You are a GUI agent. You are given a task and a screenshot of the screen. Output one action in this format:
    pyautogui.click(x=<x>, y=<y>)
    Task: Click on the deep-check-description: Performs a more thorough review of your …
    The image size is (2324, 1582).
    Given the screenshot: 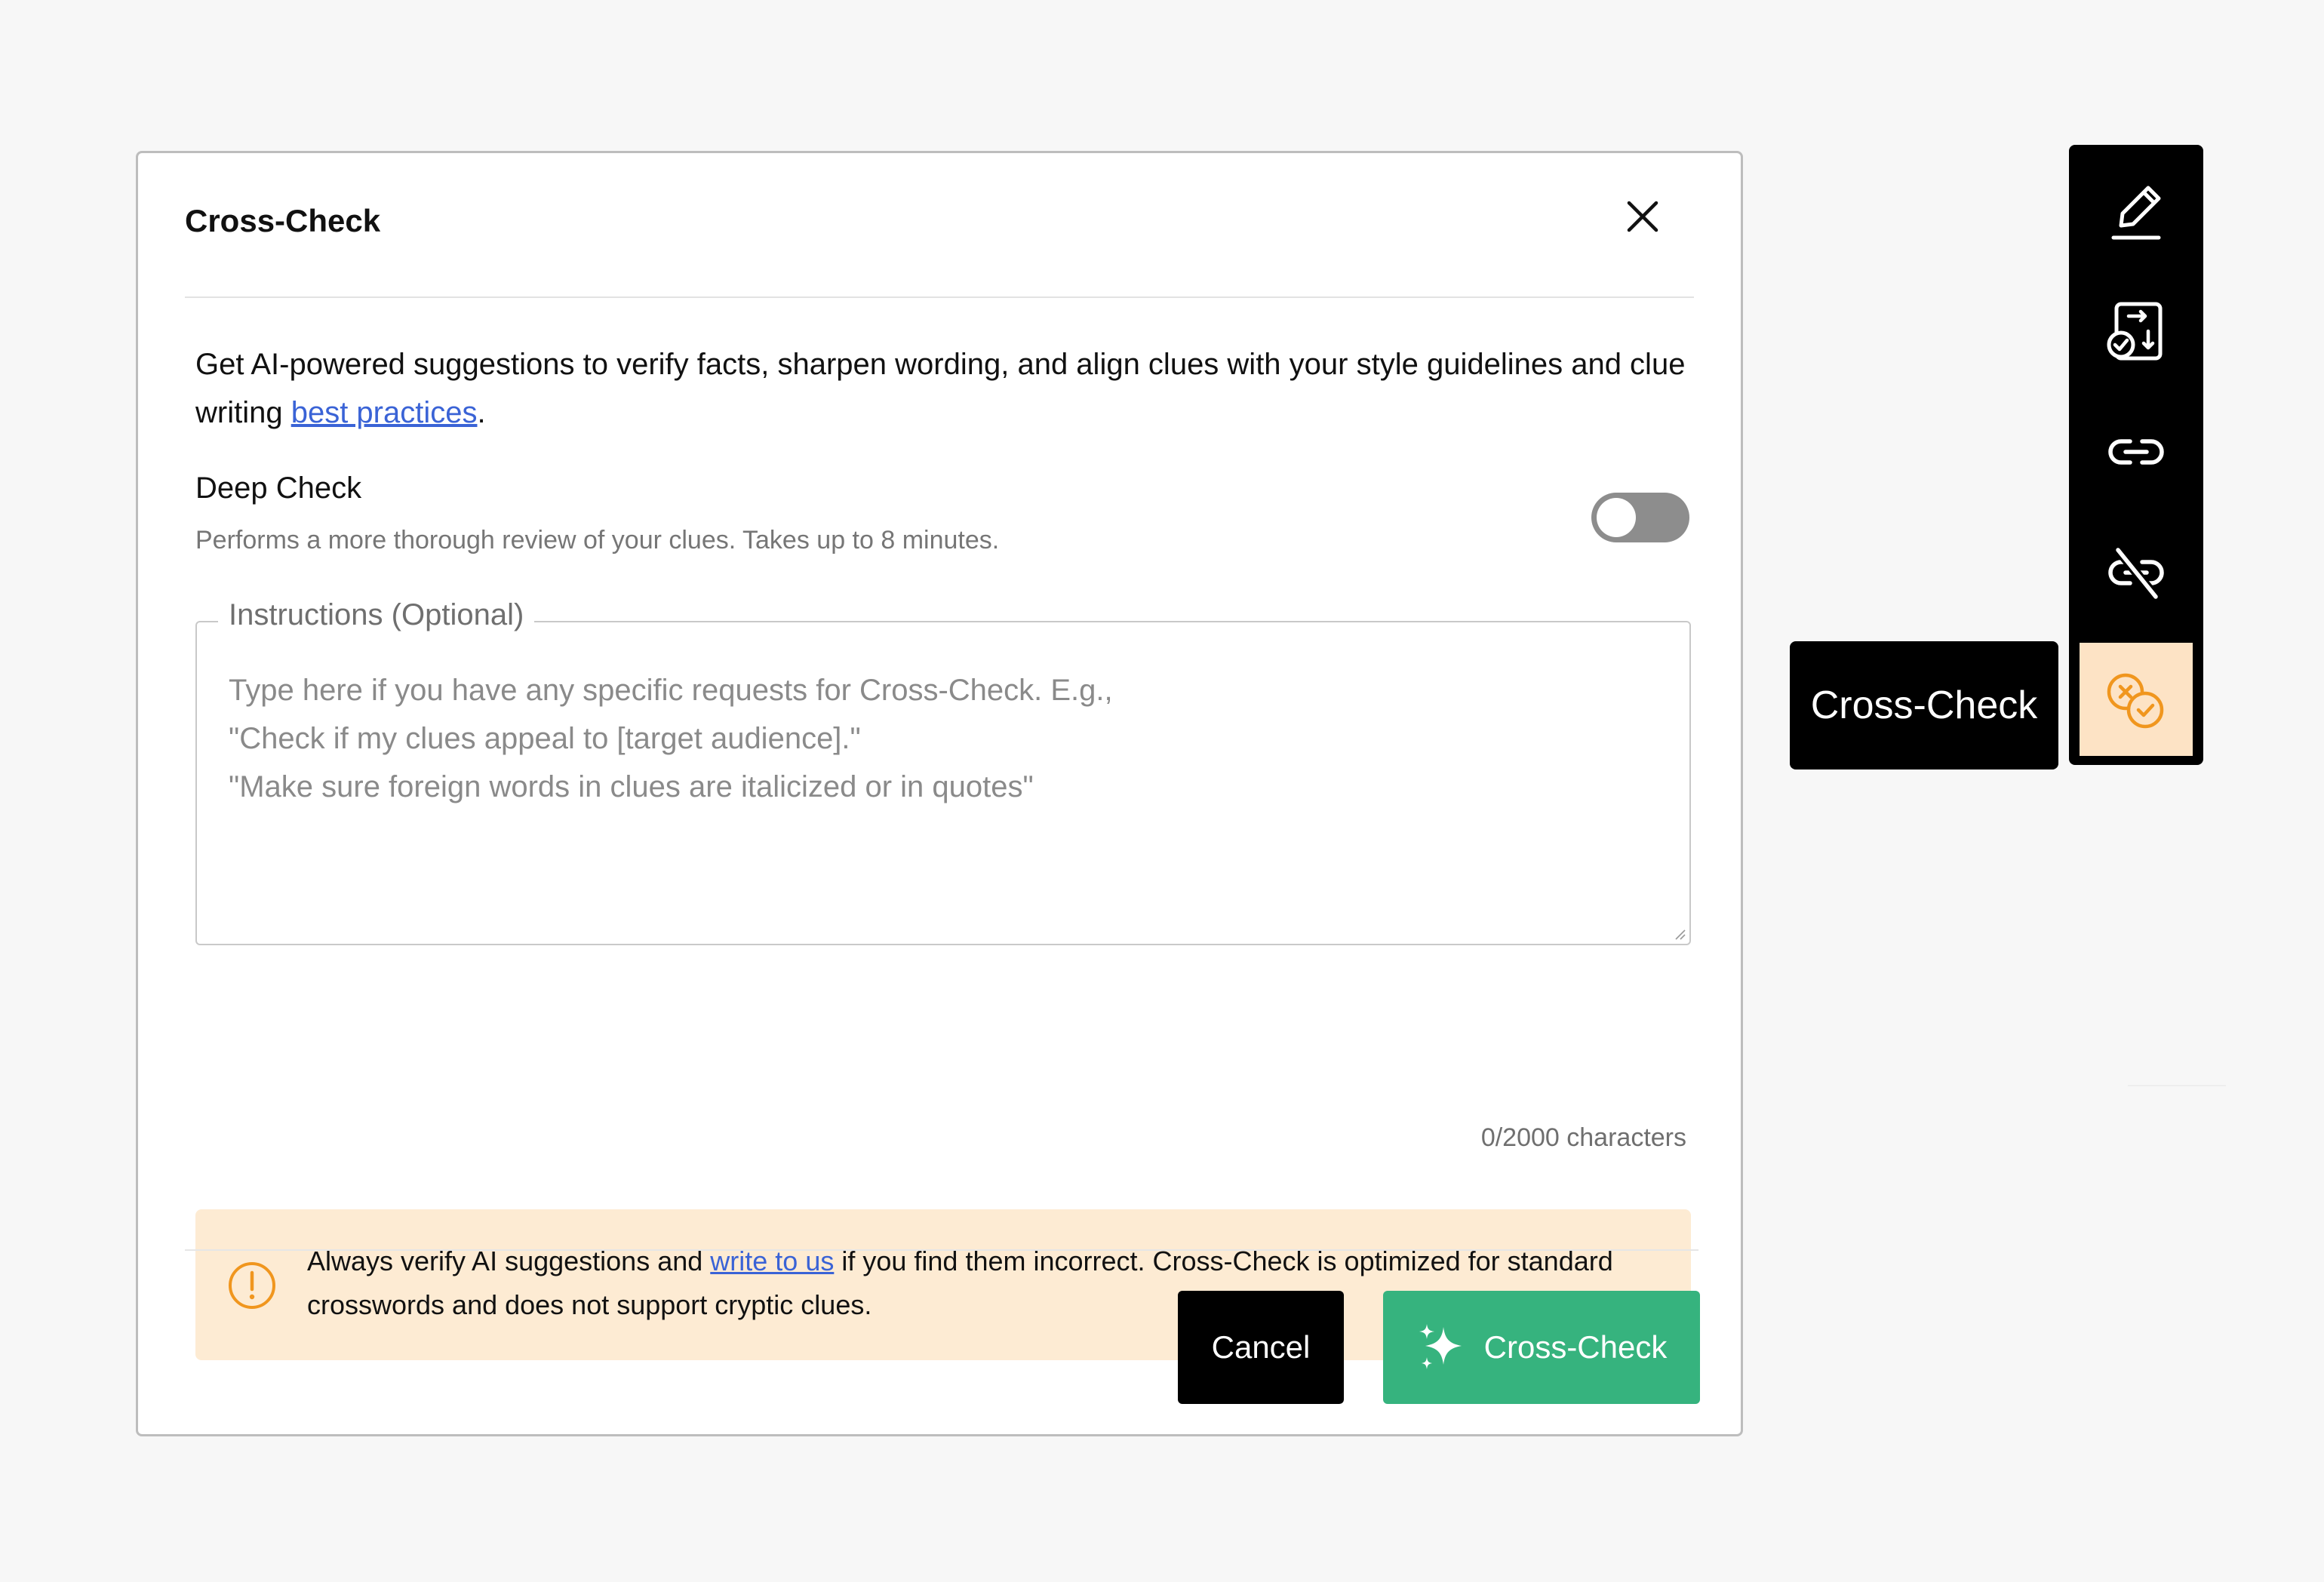 What is the action you would take?
    pyautogui.click(x=597, y=540)
    